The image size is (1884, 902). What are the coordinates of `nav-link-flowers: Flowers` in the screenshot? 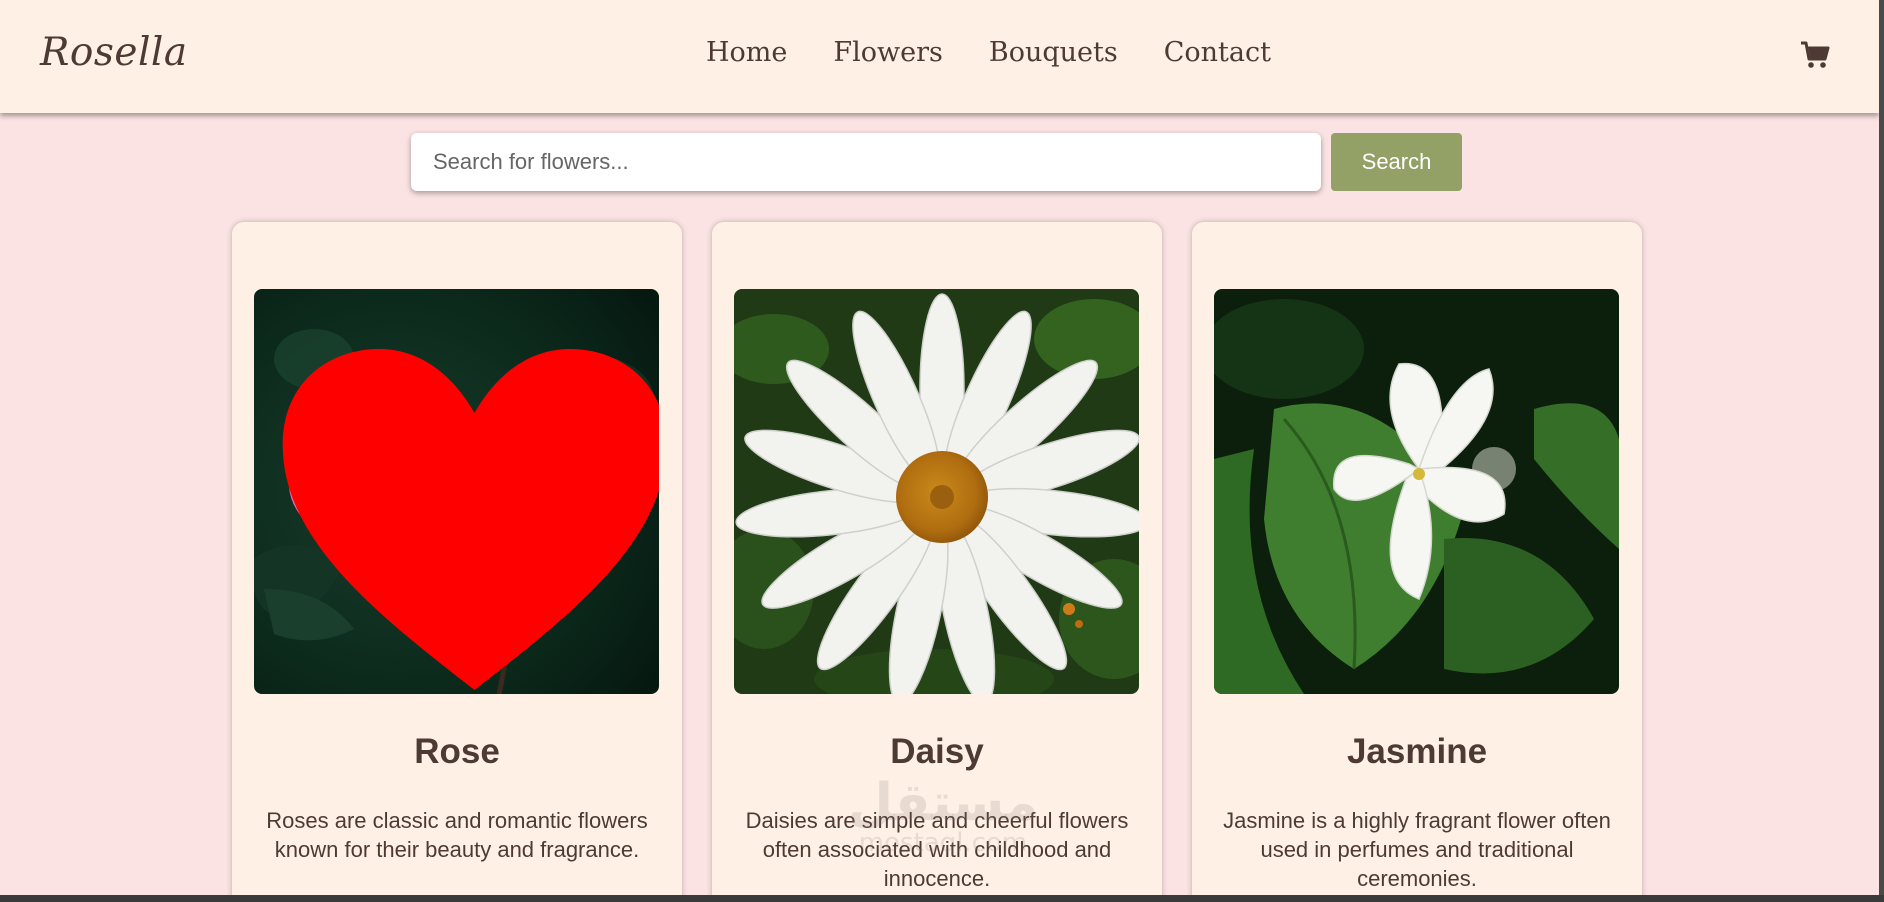 It's located at (887, 52).